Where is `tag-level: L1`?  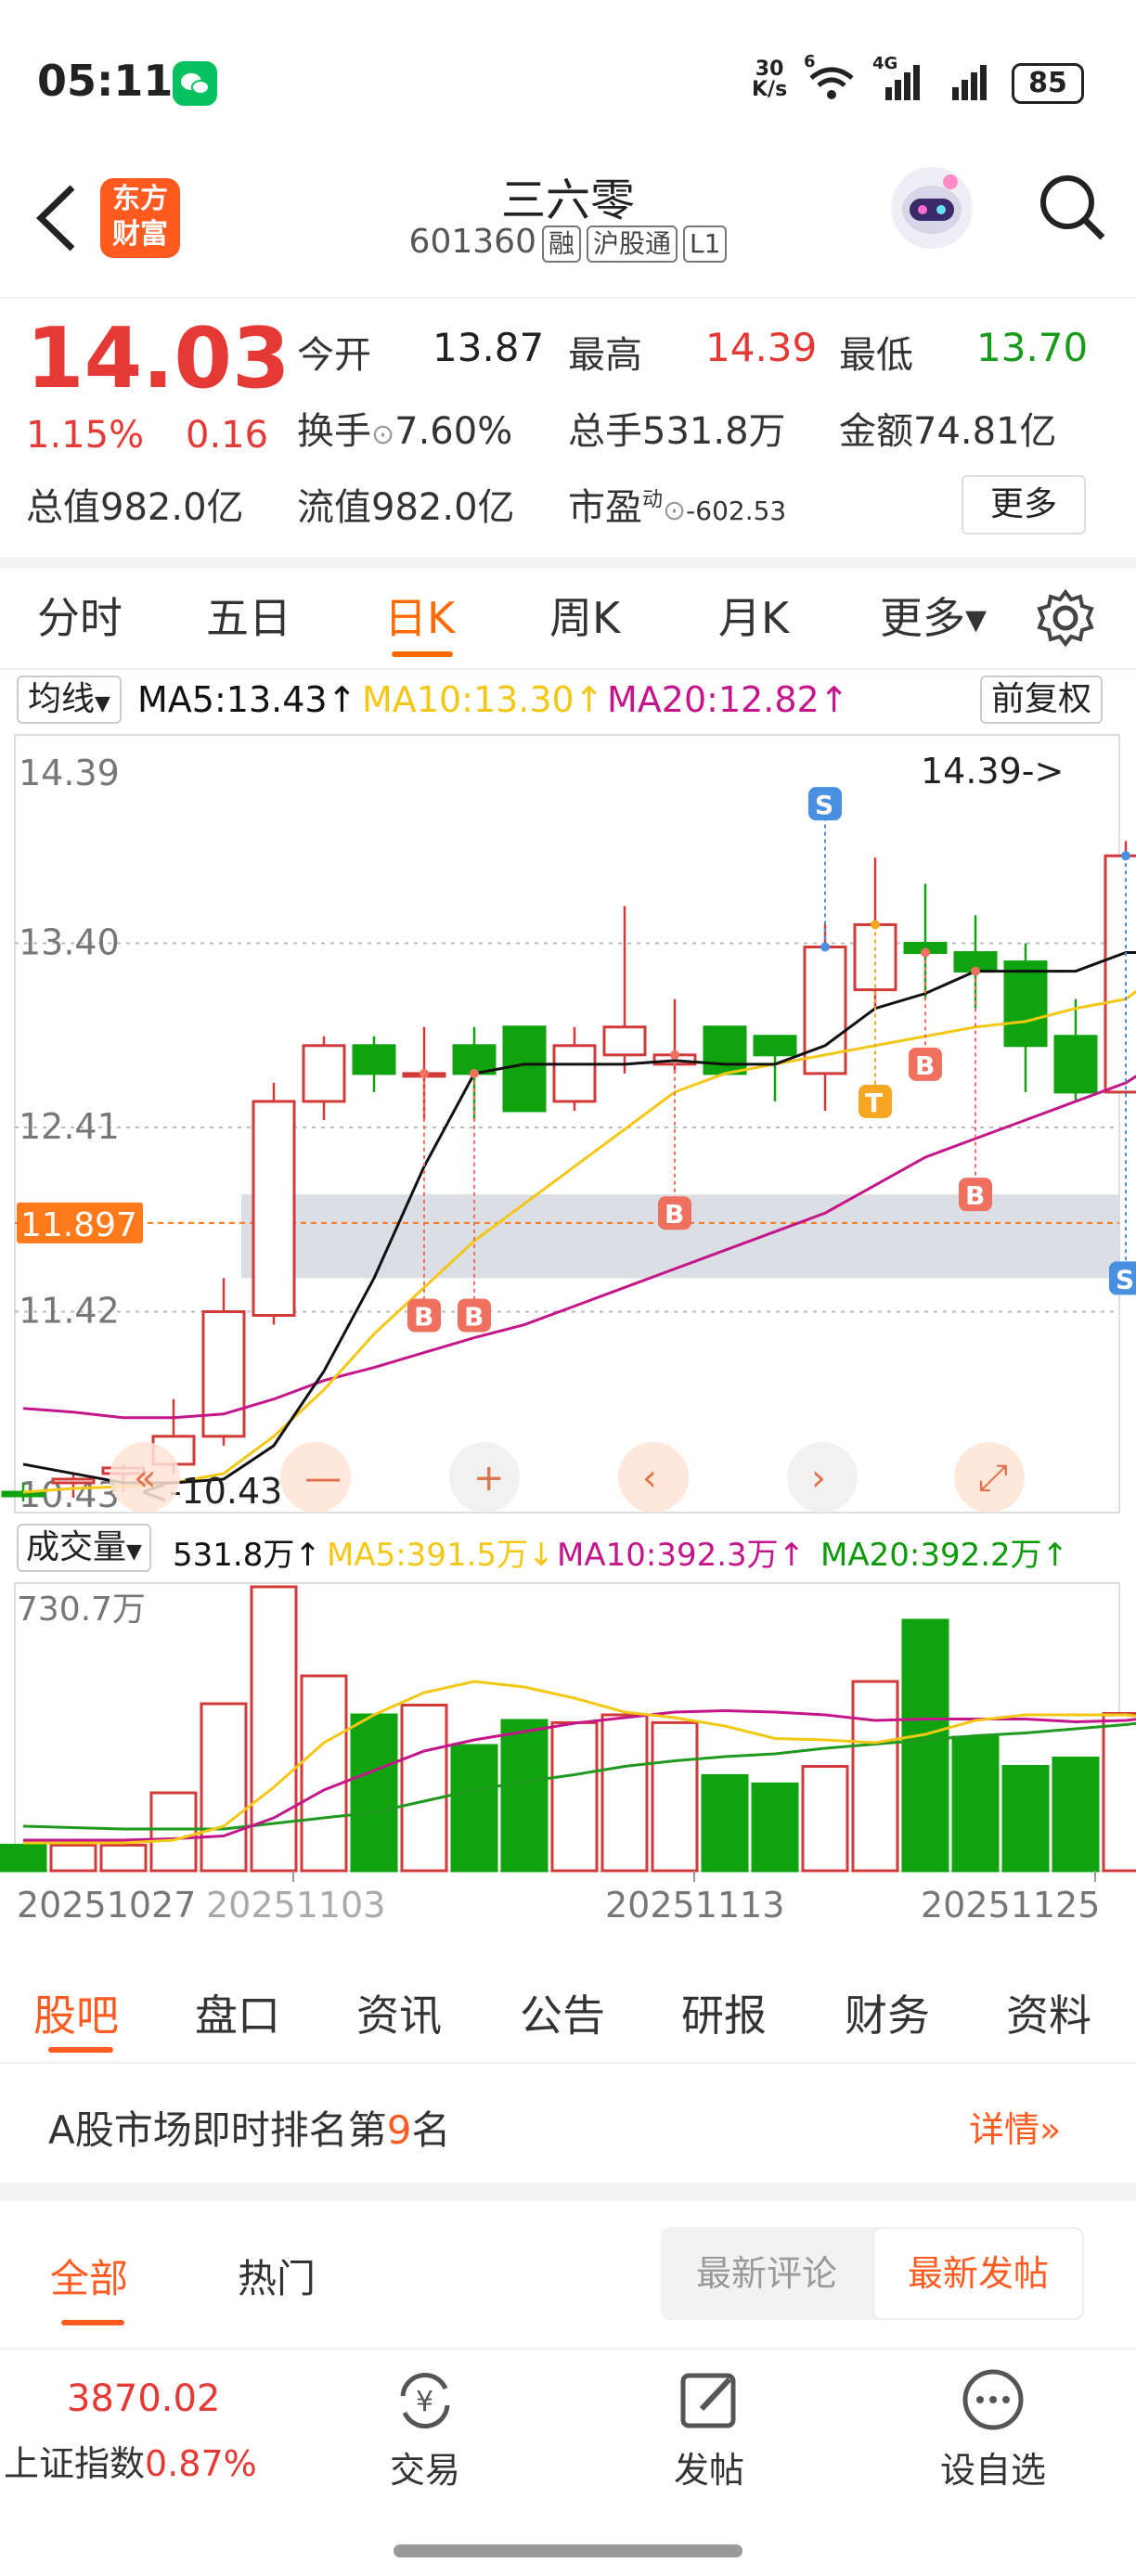
tag-level: L1 is located at coordinates (705, 244).